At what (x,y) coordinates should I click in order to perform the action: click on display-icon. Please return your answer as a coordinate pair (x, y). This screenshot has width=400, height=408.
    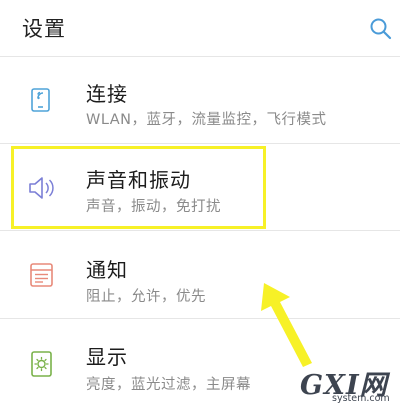
    Looking at the image, I should click on (42, 364).